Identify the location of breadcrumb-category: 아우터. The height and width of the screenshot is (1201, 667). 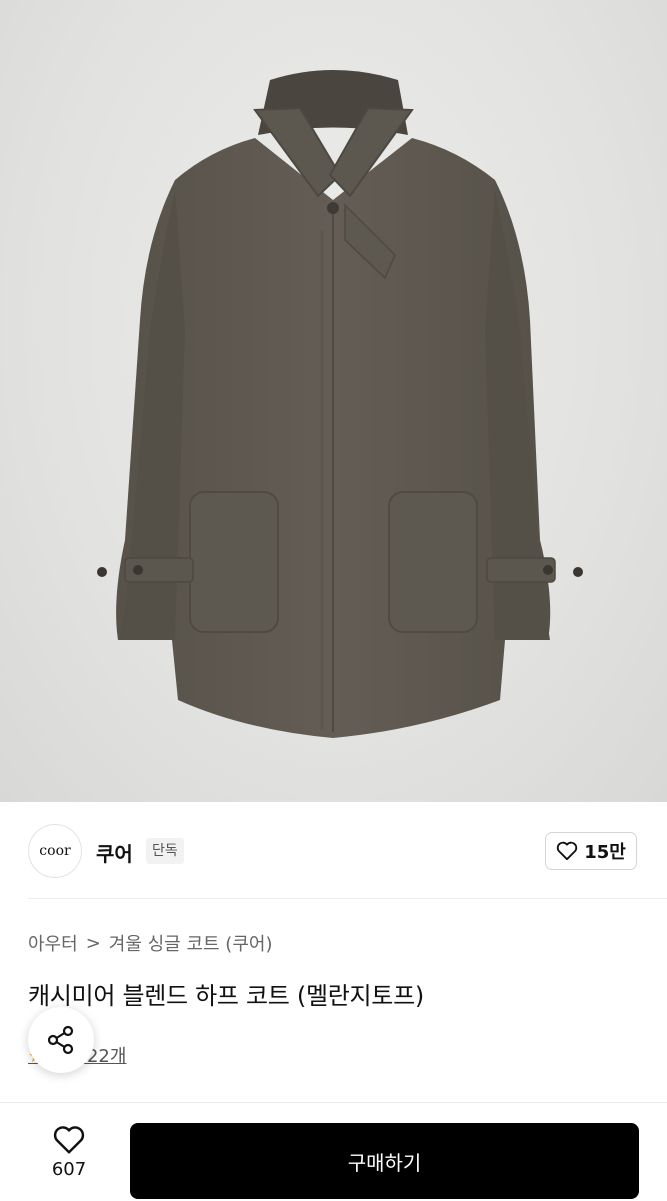
(53, 943).